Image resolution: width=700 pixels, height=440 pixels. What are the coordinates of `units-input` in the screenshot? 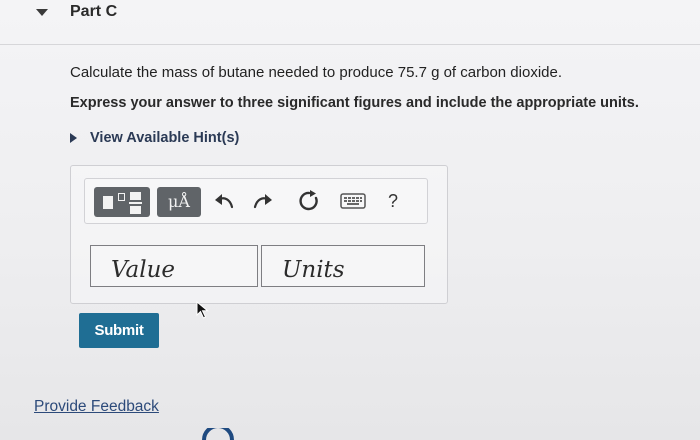 It's located at (343, 266).